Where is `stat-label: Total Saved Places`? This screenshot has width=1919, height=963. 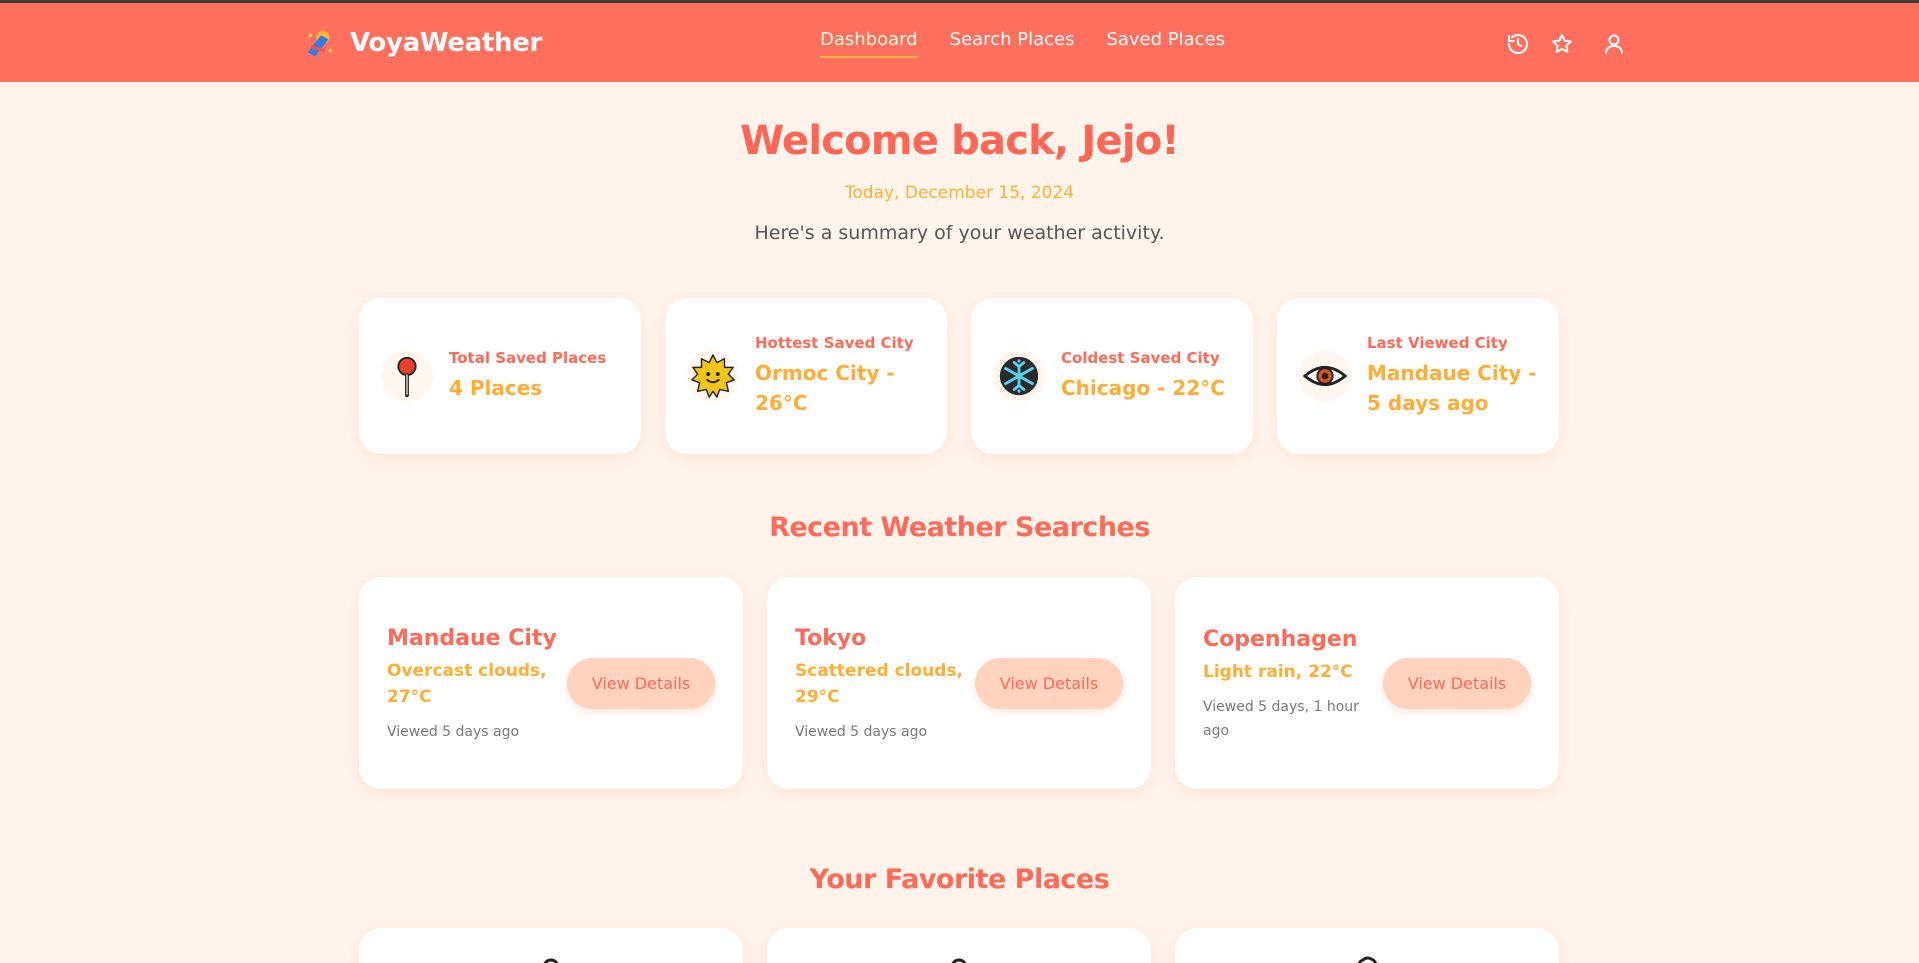
stat-label: Total Saved Places is located at coordinates (528, 358).